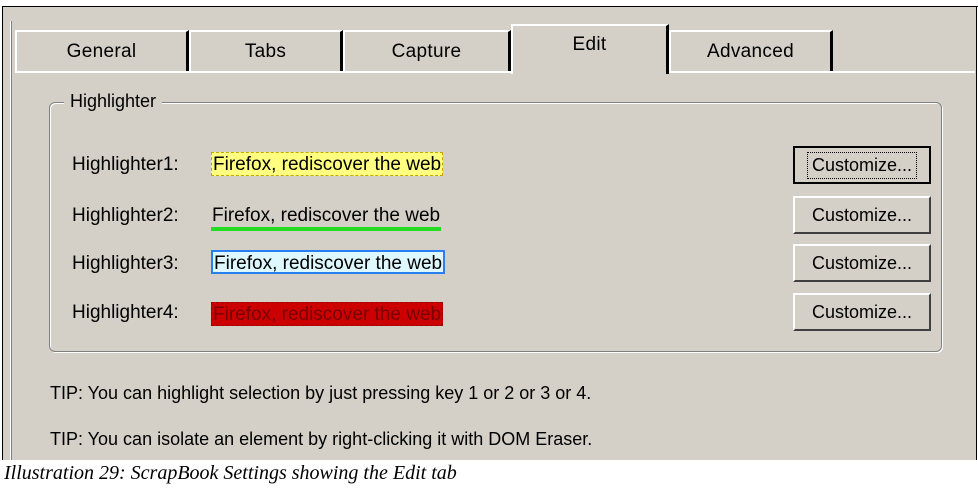 This screenshot has height=489, width=978. Describe the element at coordinates (976, 233) in the screenshot. I see `page-frame-right` at that location.